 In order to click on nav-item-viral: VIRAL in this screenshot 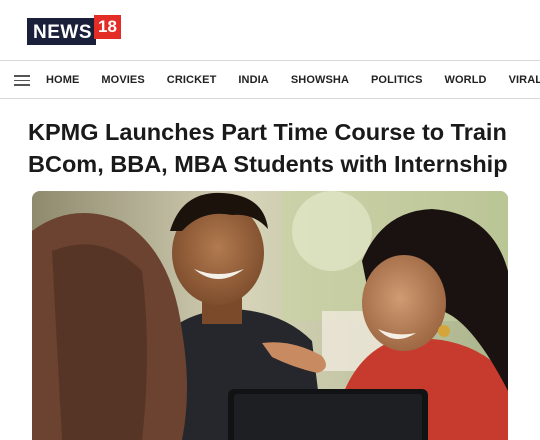, I will do `click(524, 80)`.